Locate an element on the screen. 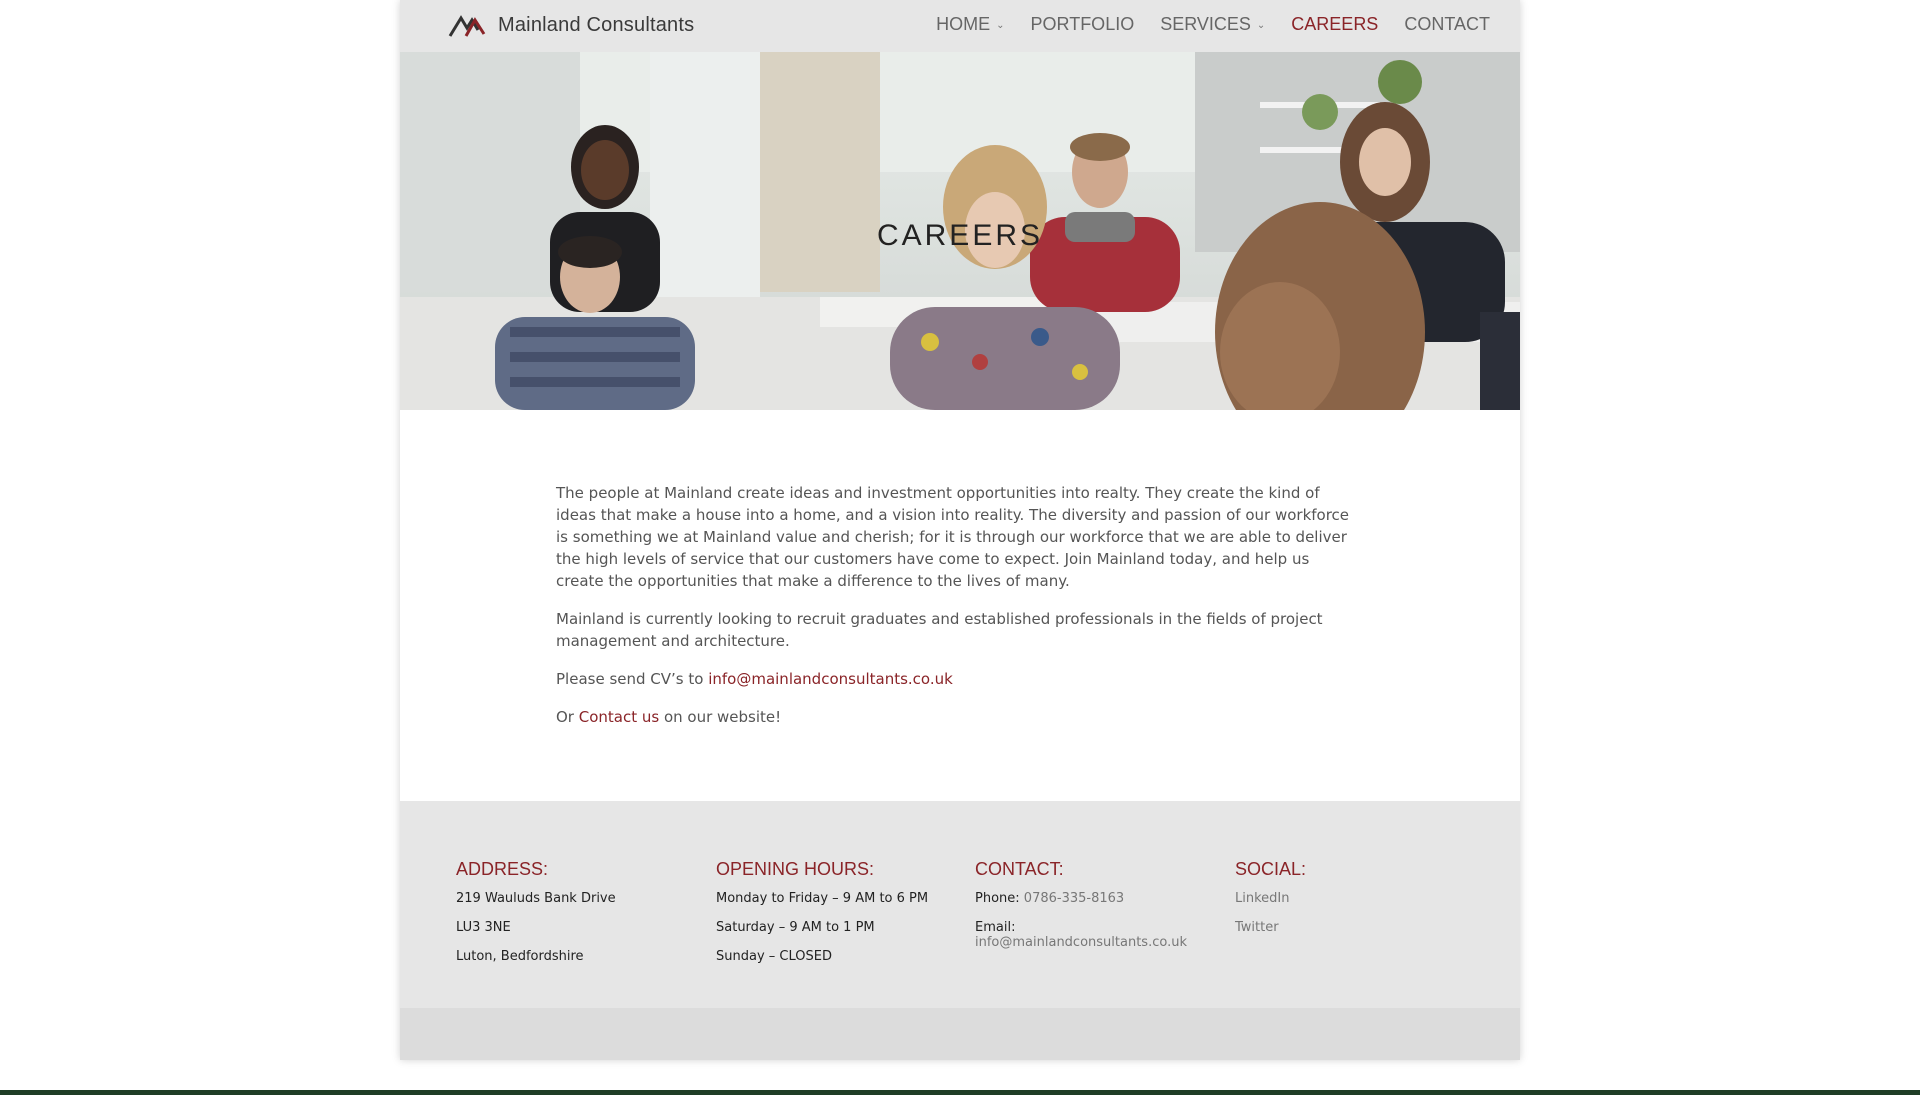  hours-line: Saturday – 9 AM to 1 PM is located at coordinates (795, 927).